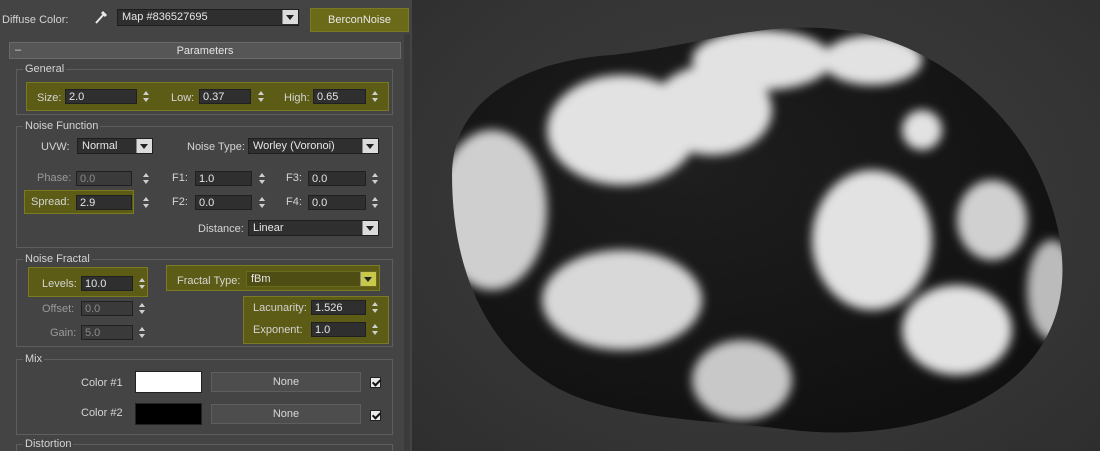  Describe the element at coordinates (180, 178) in the screenshot. I see `f1-label: F1:` at that location.